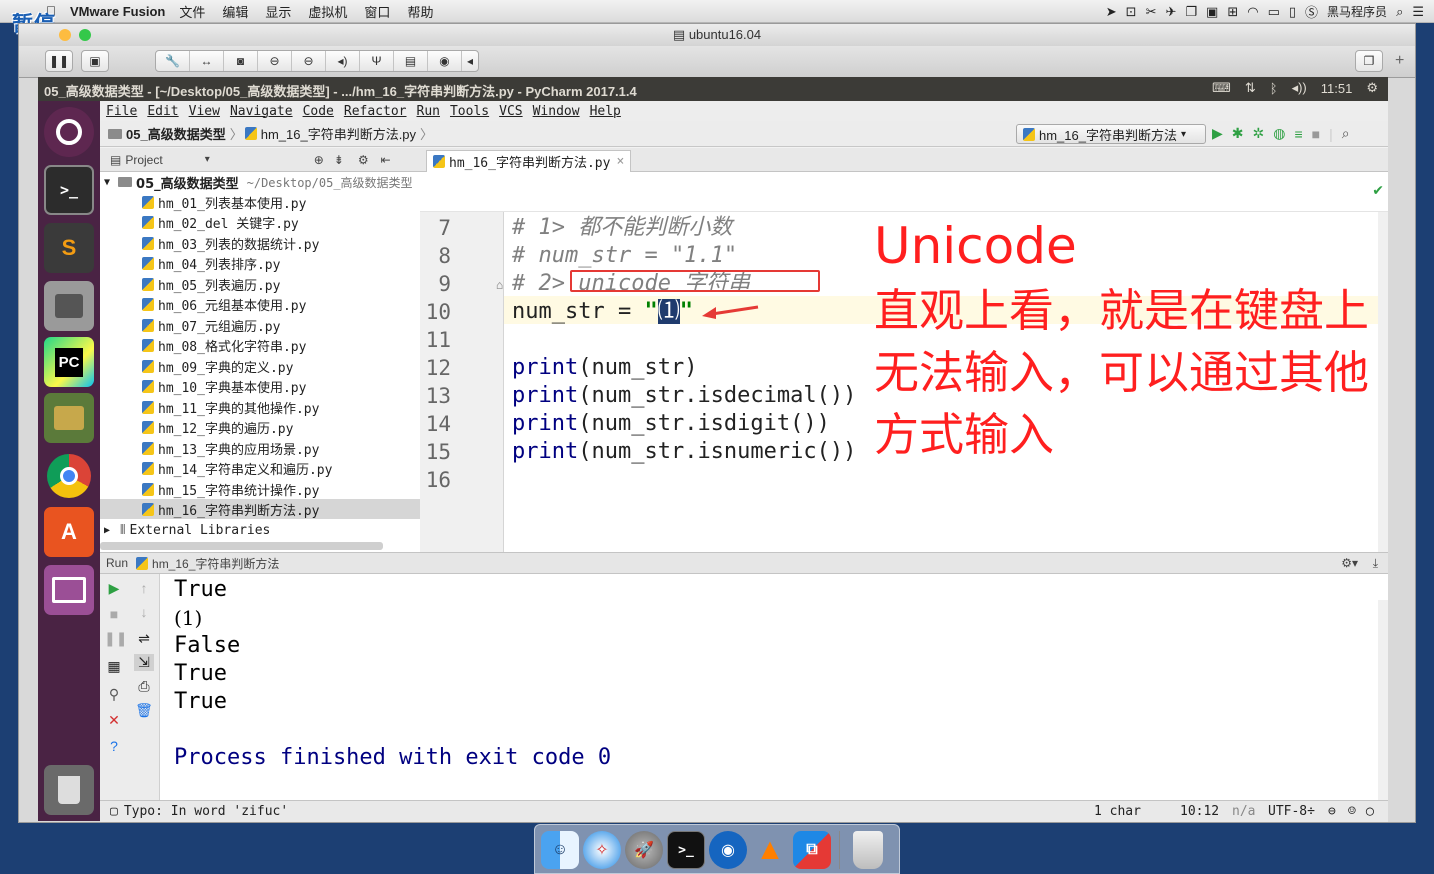 Image resolution: width=1434 pixels, height=874 pixels. What do you see at coordinates (69, 790) in the screenshot?
I see `trash-launcher-icon` at bounding box center [69, 790].